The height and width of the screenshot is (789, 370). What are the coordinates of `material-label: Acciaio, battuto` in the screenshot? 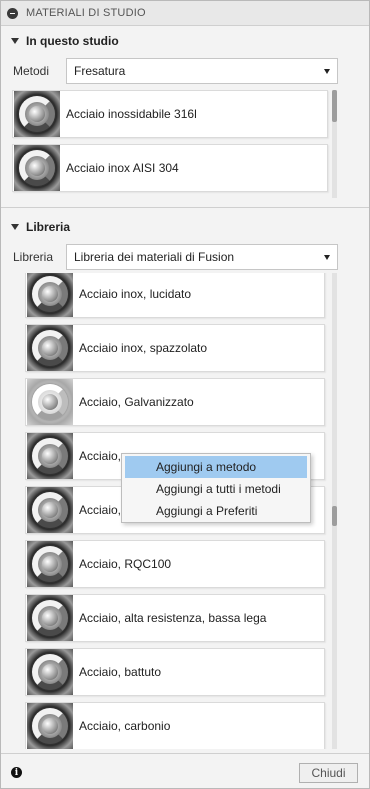 It's located at (120, 672).